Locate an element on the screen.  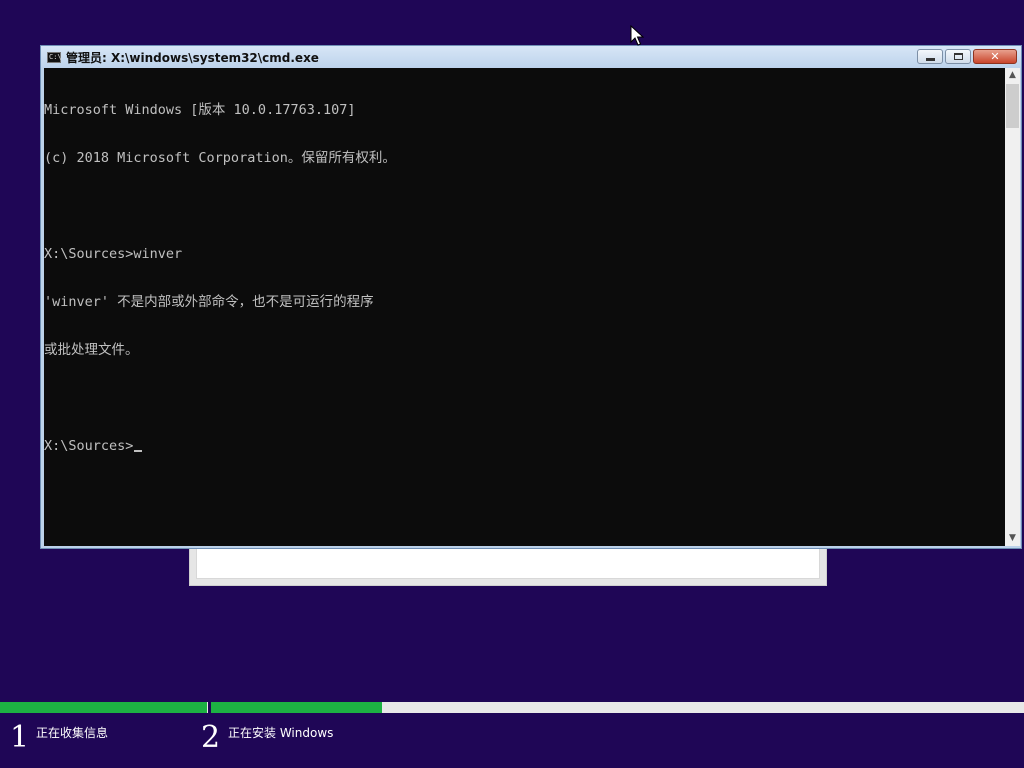
close-button: ✕ is located at coordinates (995, 56).